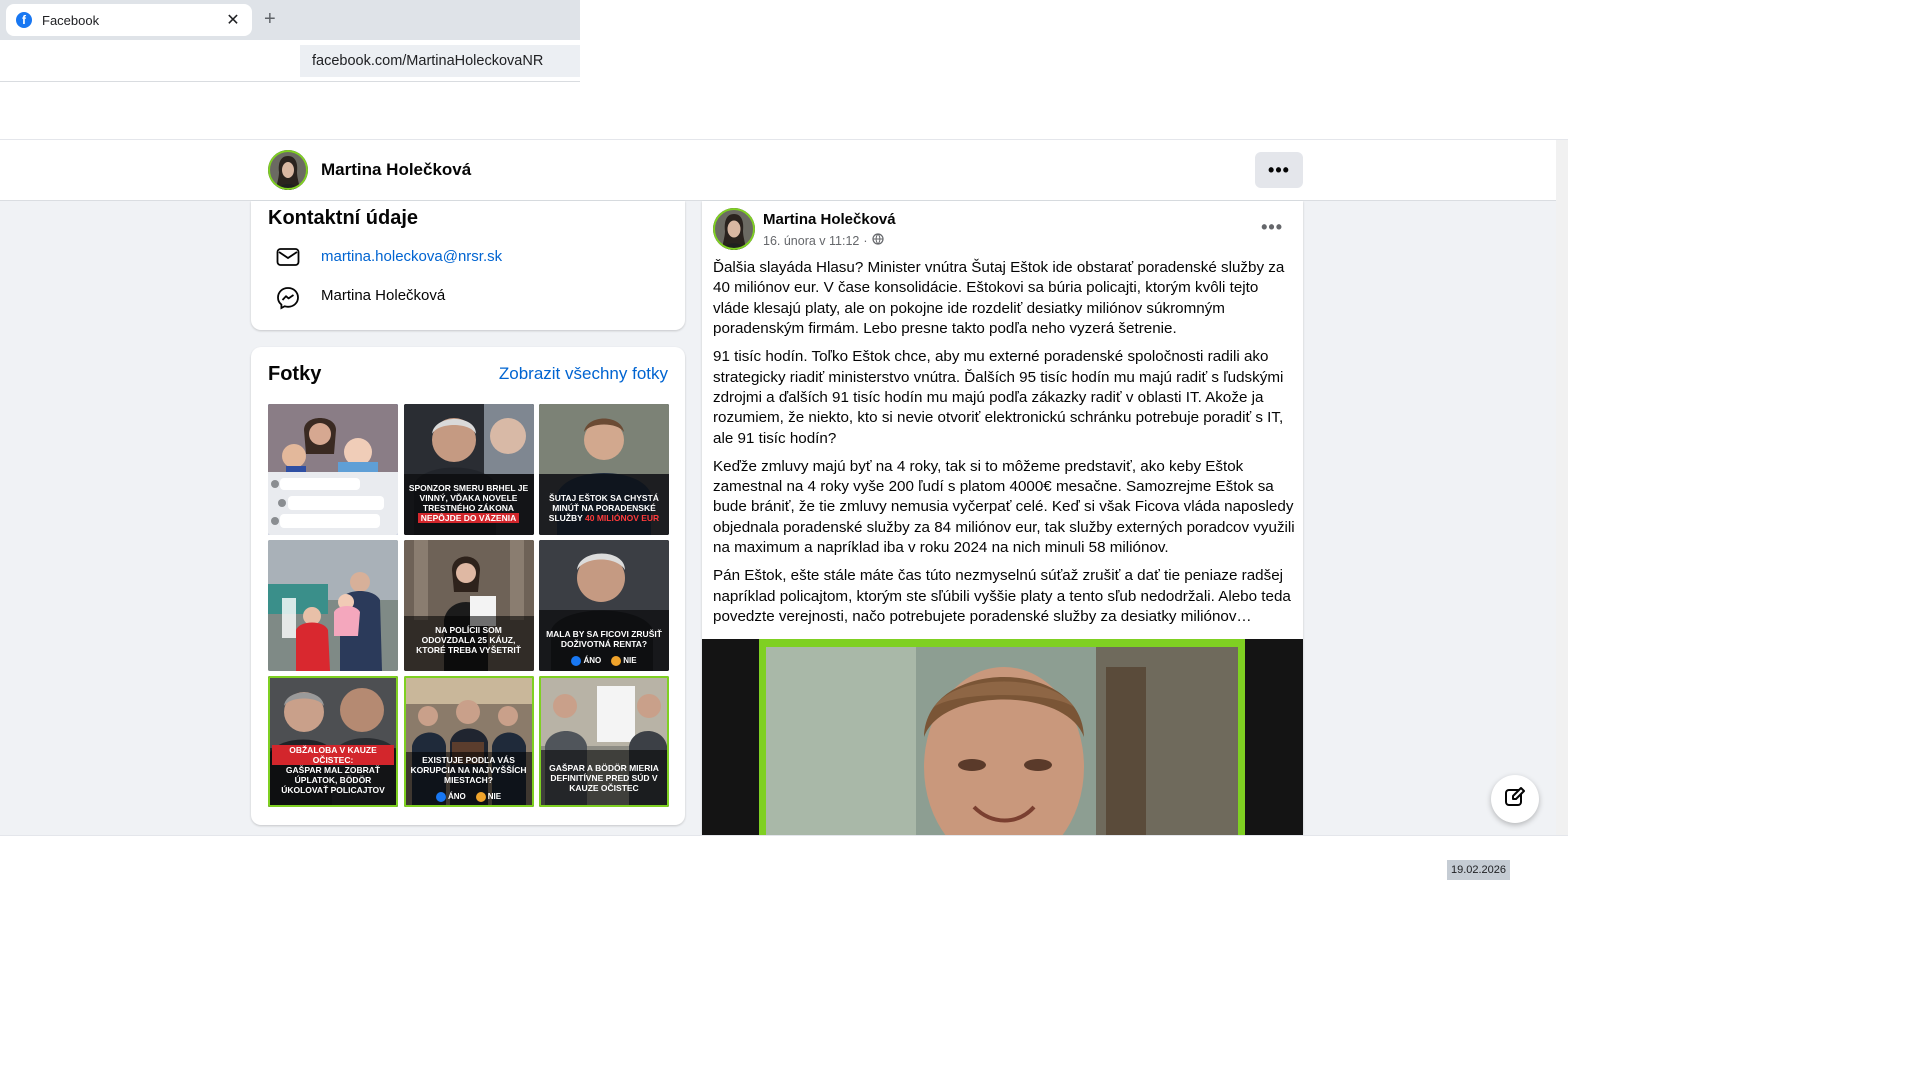 The width and height of the screenshot is (1920, 1080). Describe the element at coordinates (233, 20) in the screenshot. I see `close-icon: ✕` at that location.